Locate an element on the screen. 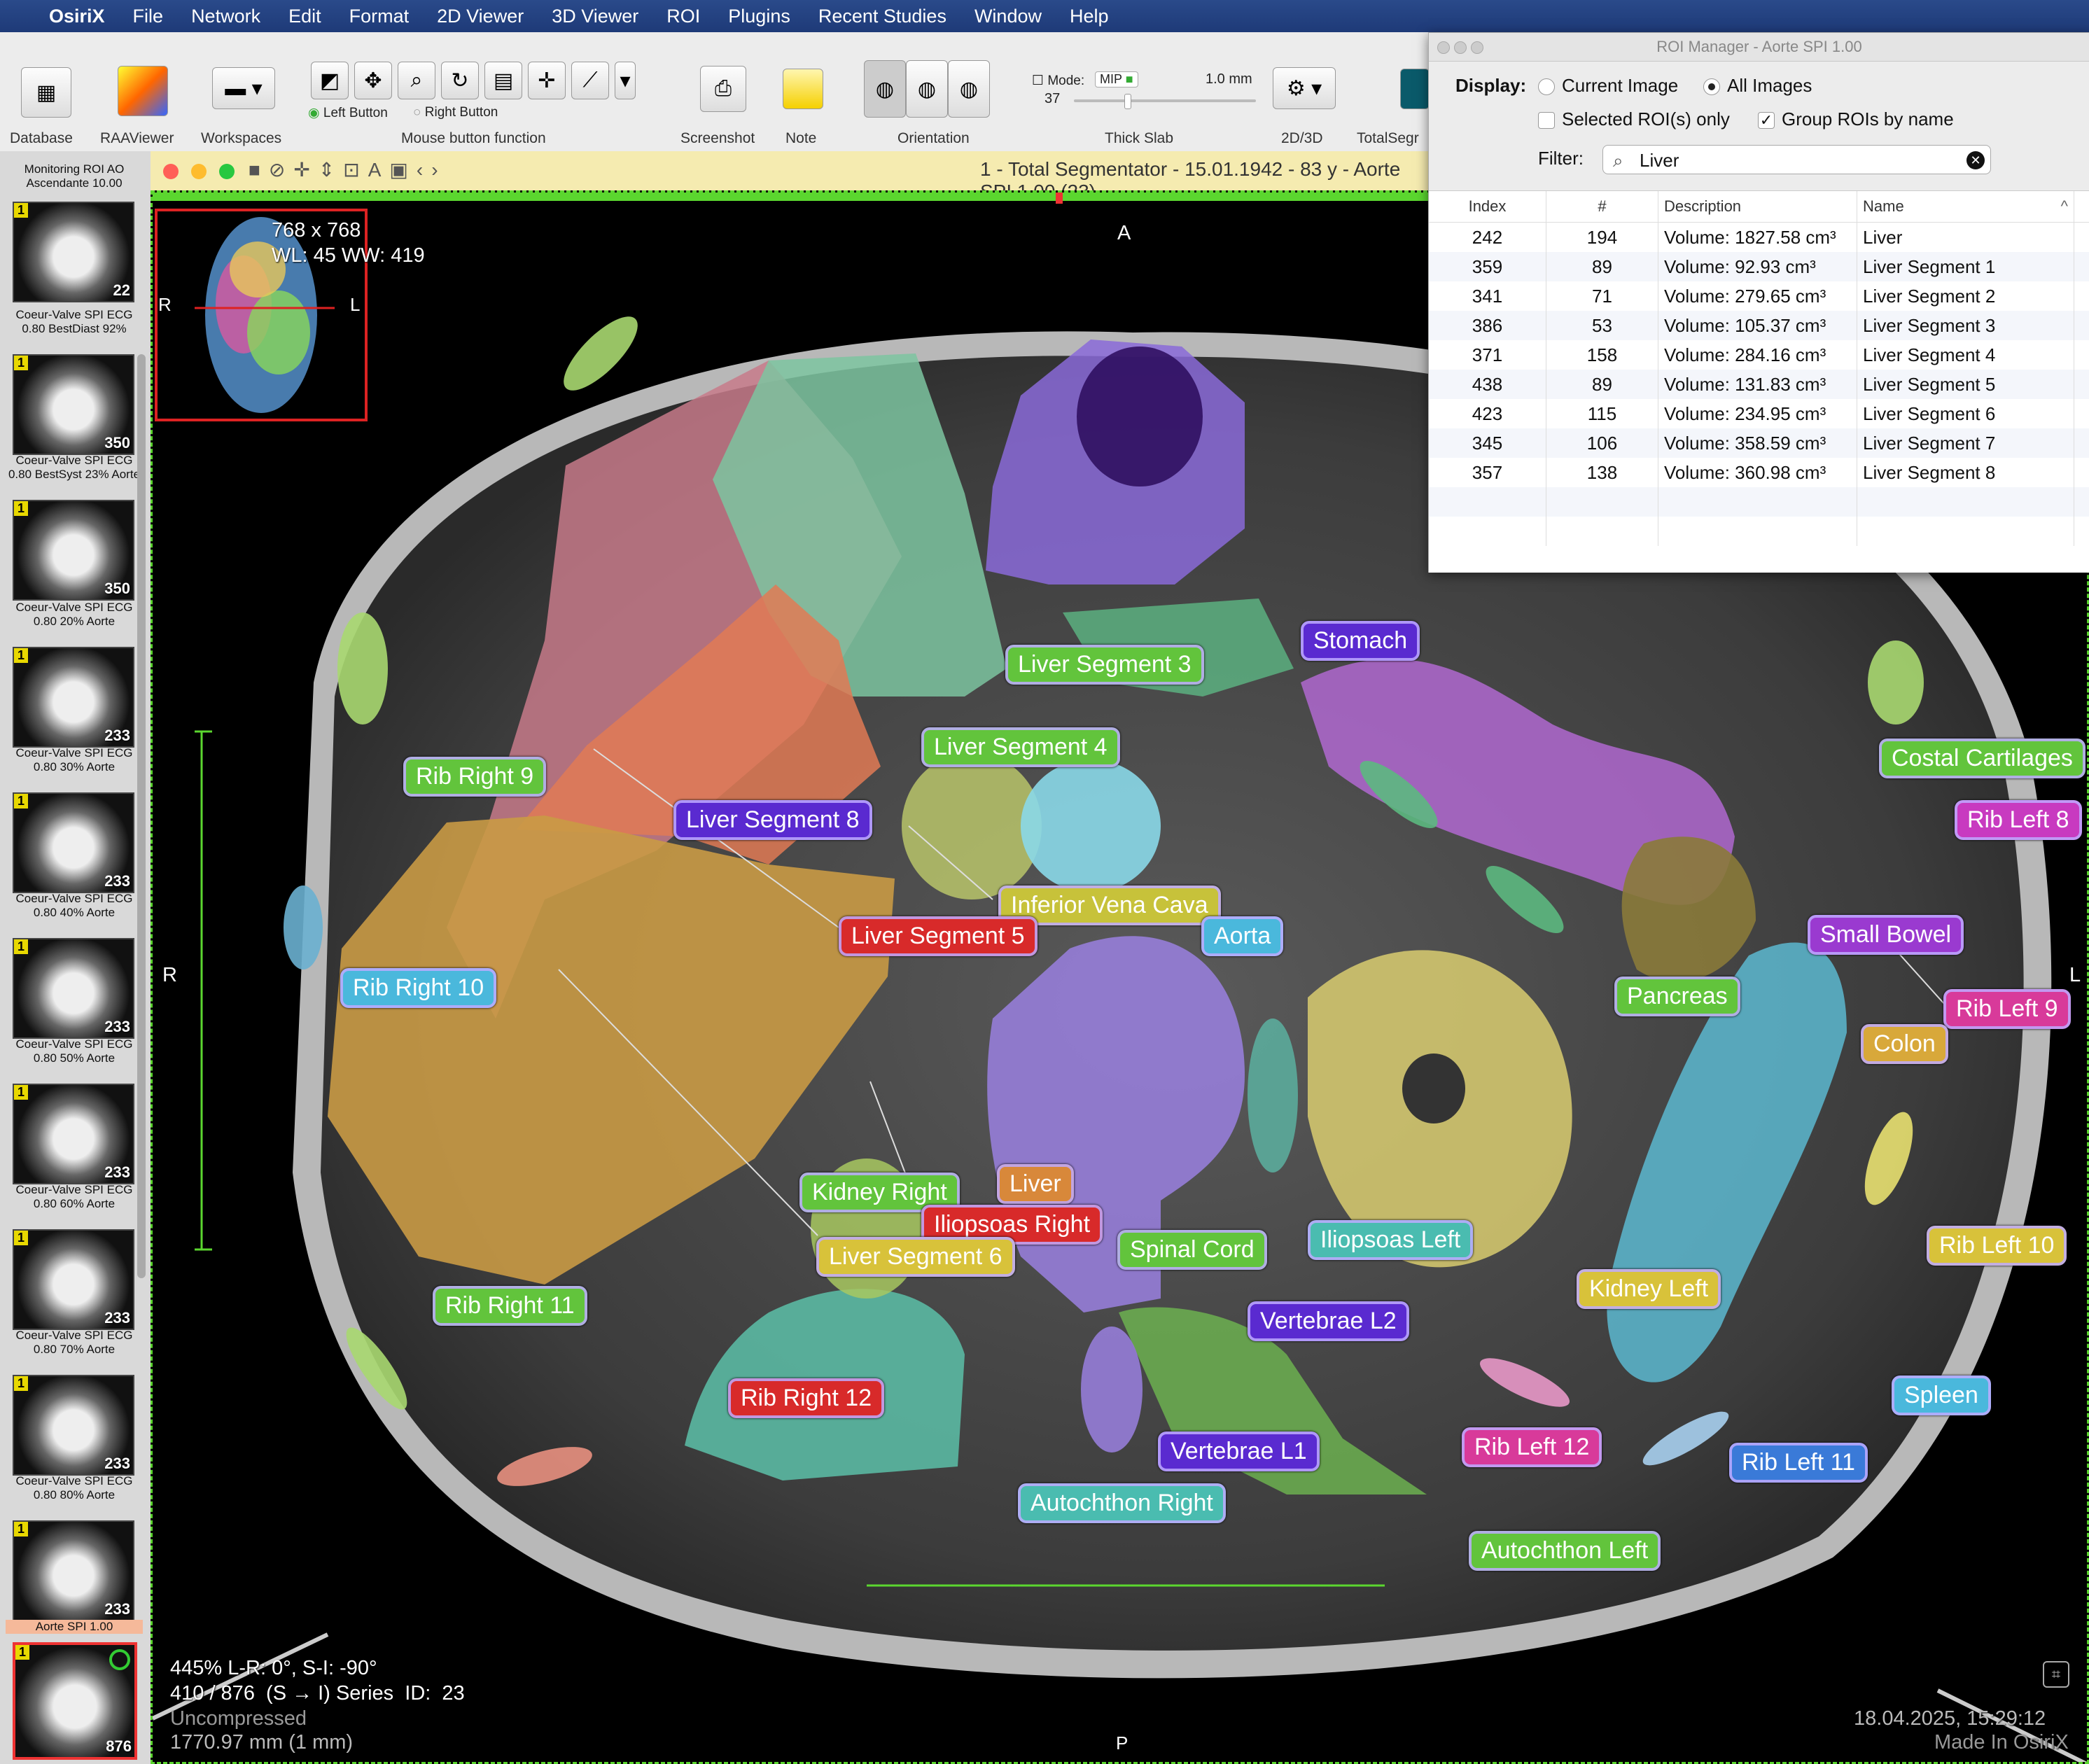  column-name: Name ^ is located at coordinates (1965, 206).